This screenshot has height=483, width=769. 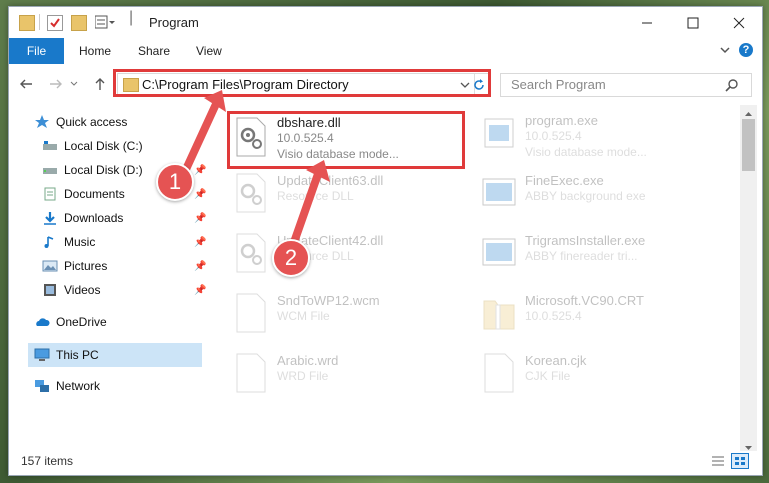 I want to click on step-2-badge: 2, so click(x=291, y=258).